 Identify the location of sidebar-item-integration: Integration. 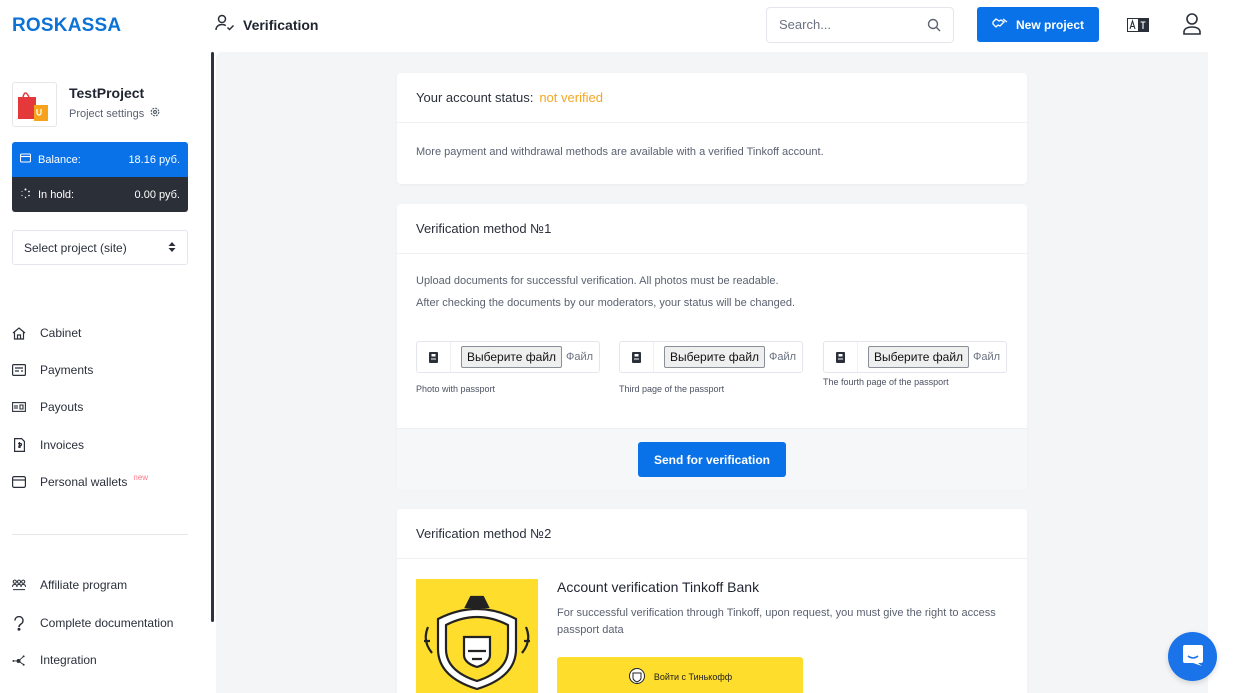
(107, 660).